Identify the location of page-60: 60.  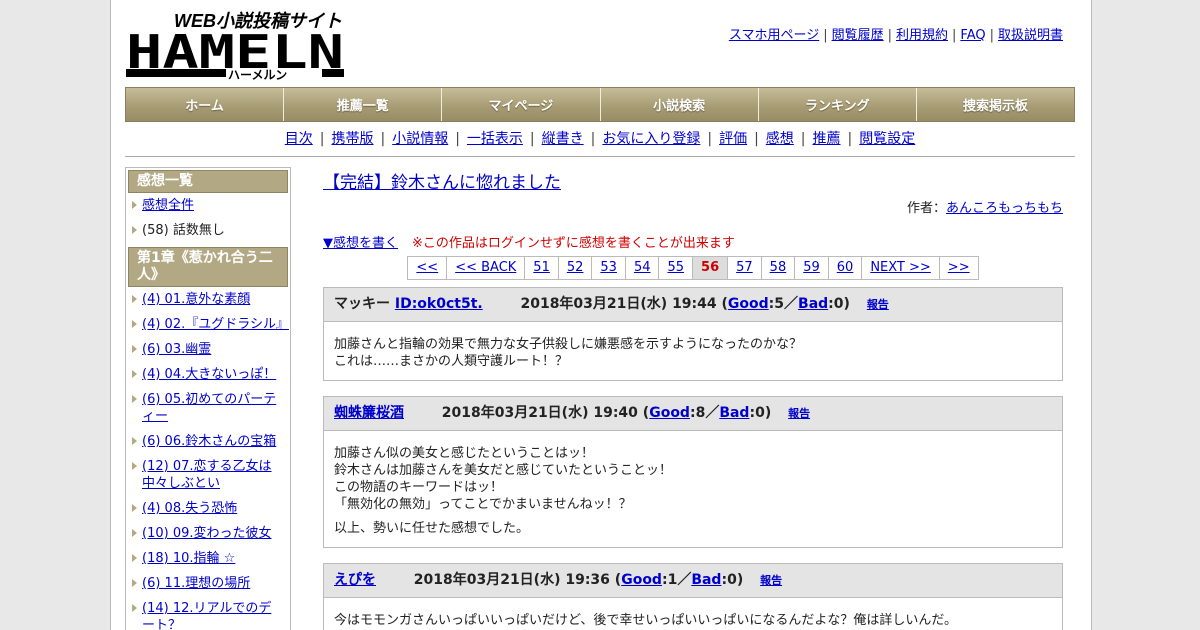
(845, 268).